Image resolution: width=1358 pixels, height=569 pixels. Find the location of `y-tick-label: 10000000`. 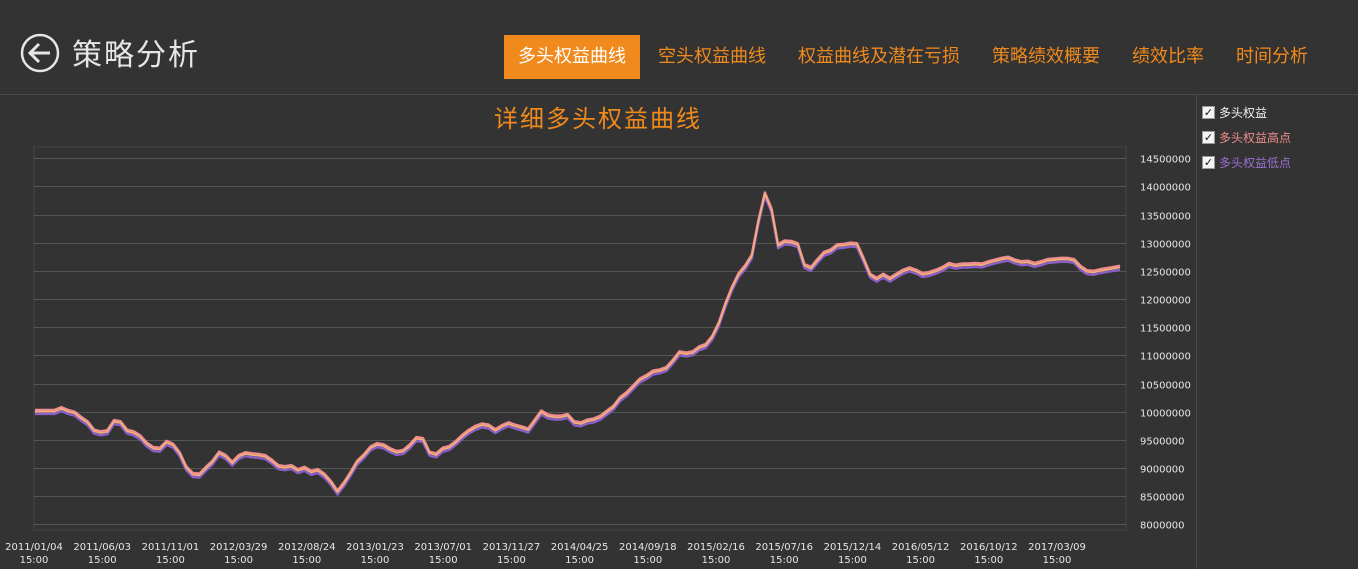

y-tick-label: 10000000 is located at coordinates (1165, 414).